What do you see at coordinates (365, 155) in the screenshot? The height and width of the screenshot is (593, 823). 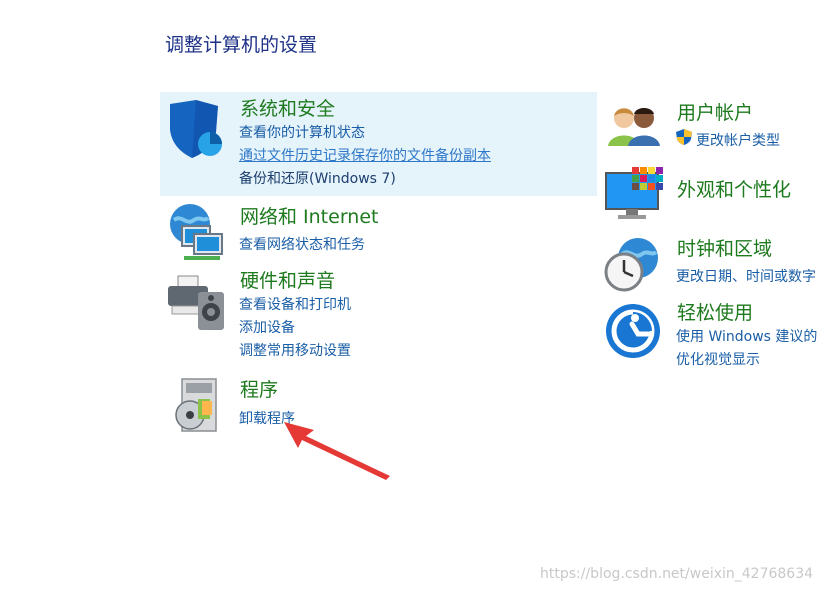 I see `link-file-history-backup: 通过文件历史记录保存你的文件备份副本` at bounding box center [365, 155].